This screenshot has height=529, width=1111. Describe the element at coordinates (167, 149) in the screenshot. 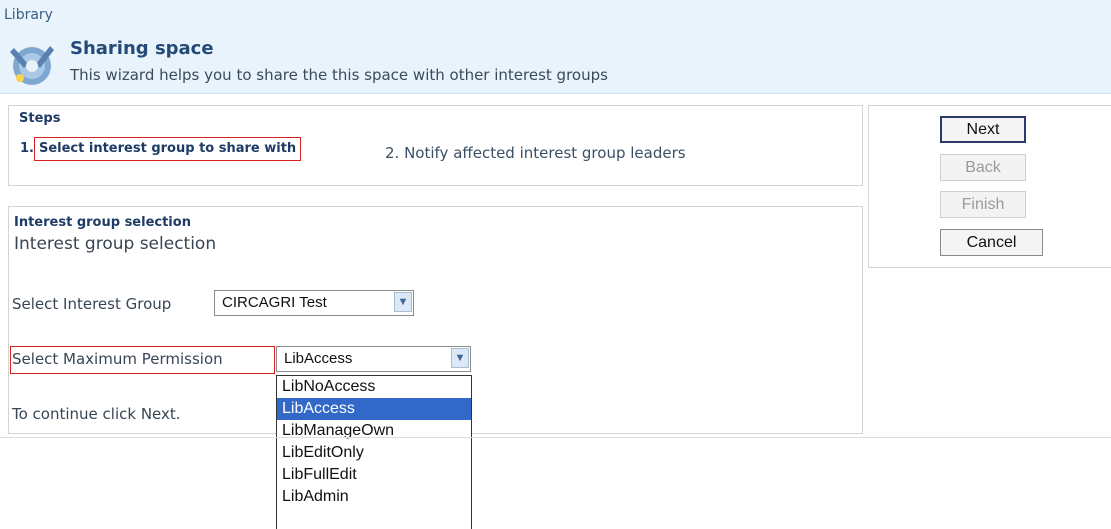

I see `step-1-label: Select interest group to share with` at that location.